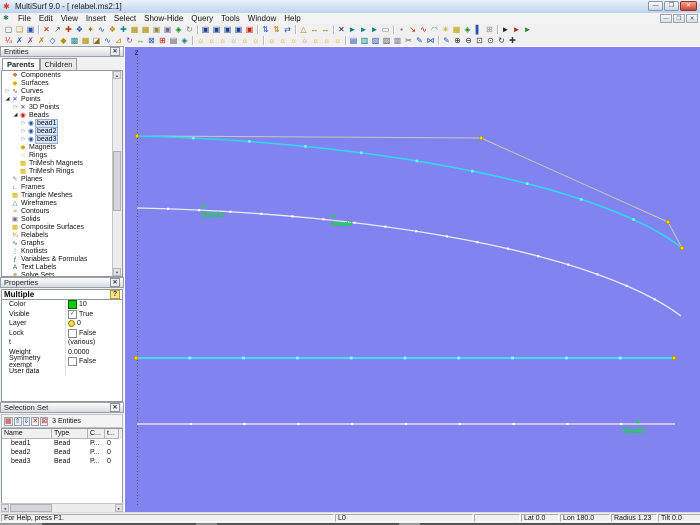  I want to click on mask-icon: ▩, so click(397, 41).